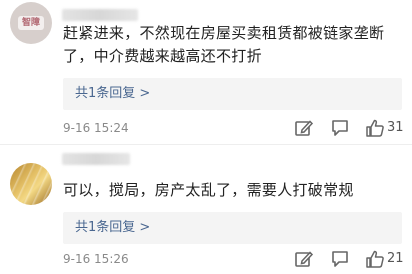  What do you see at coordinates (96, 128) in the screenshot?
I see `timestamp: 9-16 15:24` at bounding box center [96, 128].